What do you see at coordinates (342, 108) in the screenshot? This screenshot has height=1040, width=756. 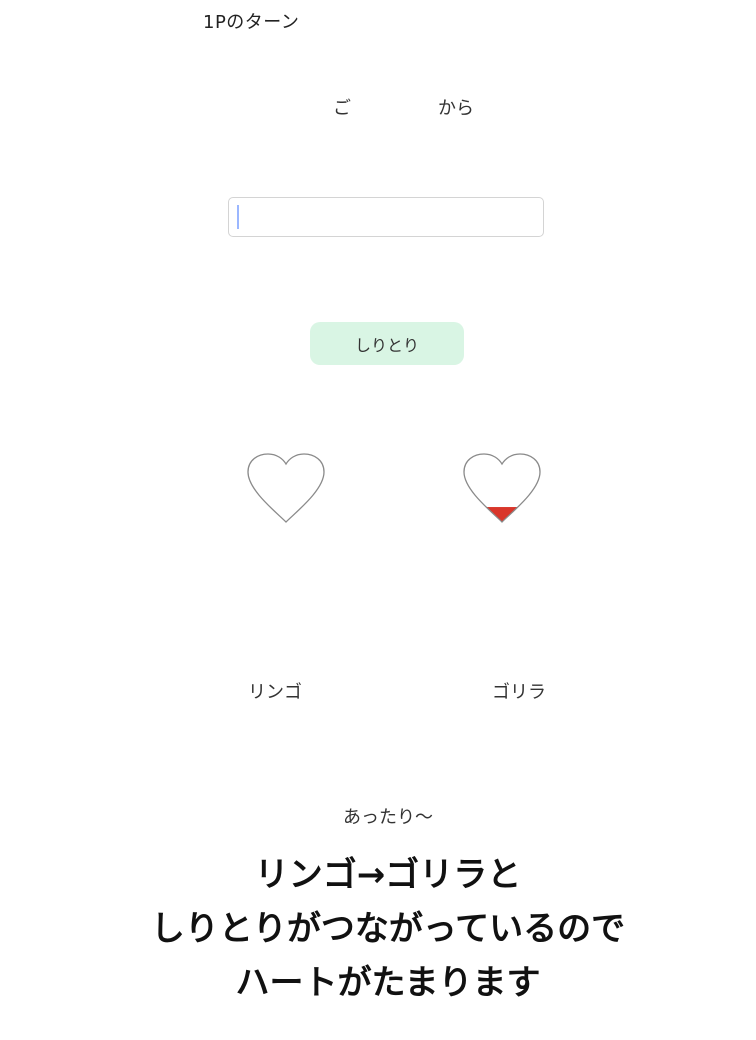 I see `prompt-start-char: ご` at bounding box center [342, 108].